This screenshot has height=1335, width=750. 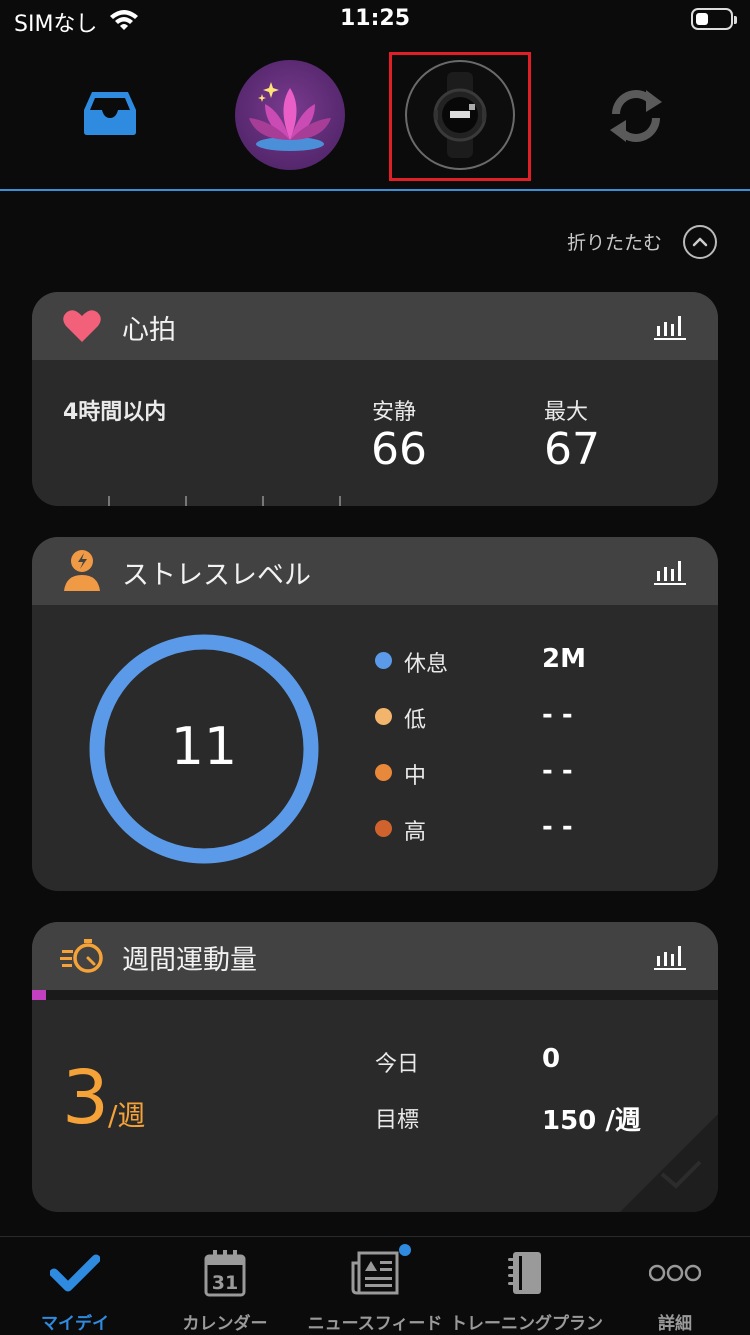 I want to click on nav-more: 詳細, so click(x=675, y=1286).